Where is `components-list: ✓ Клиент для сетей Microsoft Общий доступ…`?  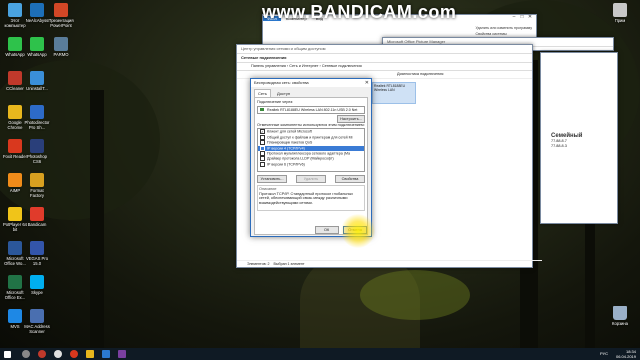 components-list: ✓ Клиент для сетей Microsoft Общий доступ… is located at coordinates (311, 150).